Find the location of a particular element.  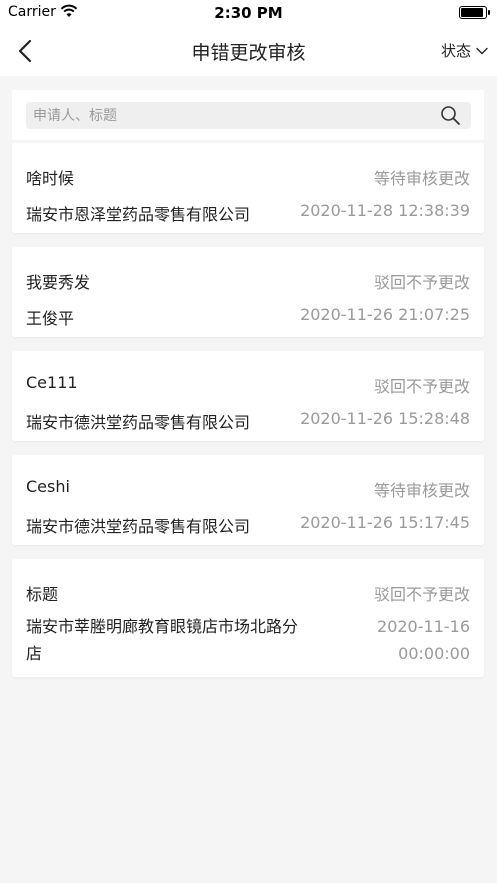

record-time: 2020-11-26 15:17:45 is located at coordinates (385, 522).